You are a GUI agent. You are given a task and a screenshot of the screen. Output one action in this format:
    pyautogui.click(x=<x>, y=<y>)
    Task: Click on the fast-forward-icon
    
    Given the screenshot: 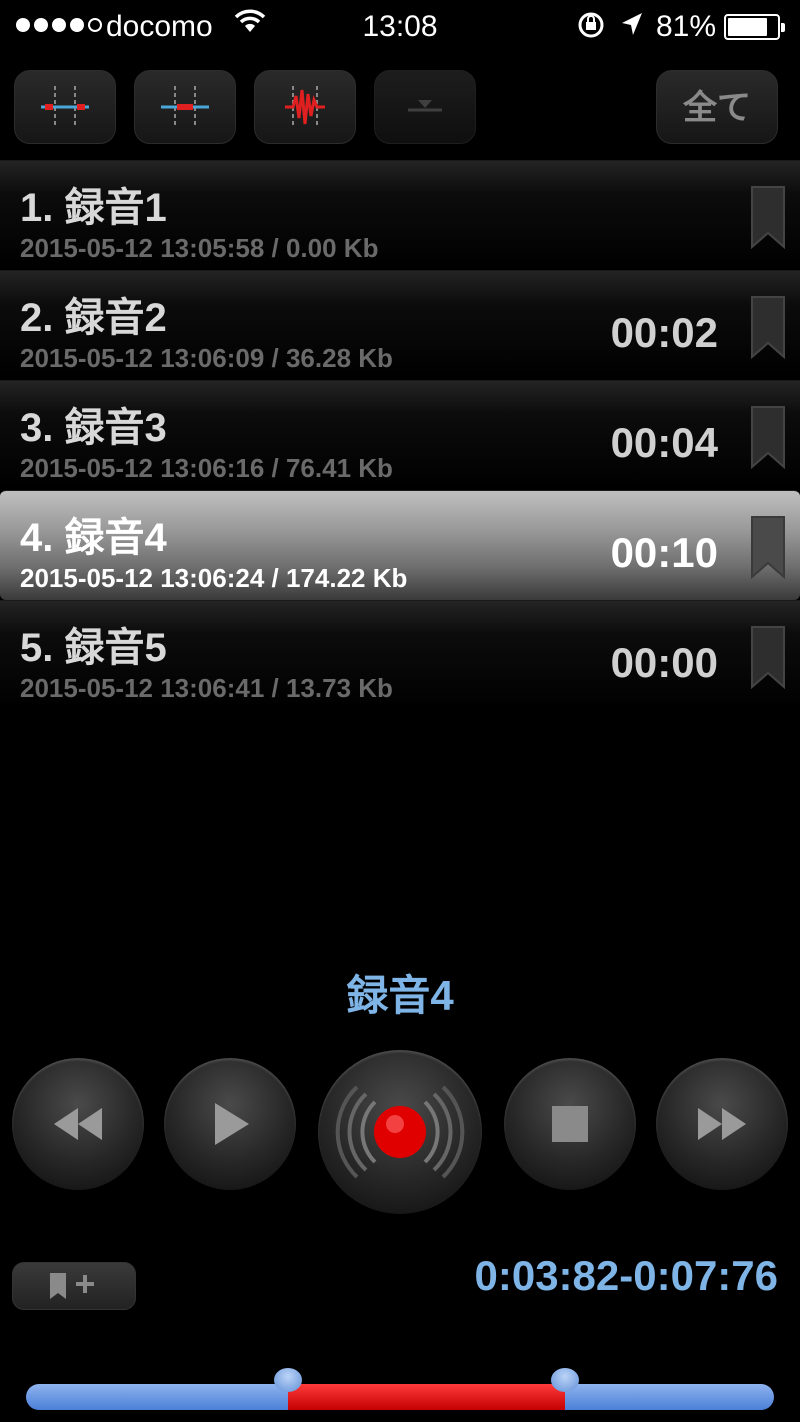 What is the action you would take?
    pyautogui.click(x=722, y=1124)
    